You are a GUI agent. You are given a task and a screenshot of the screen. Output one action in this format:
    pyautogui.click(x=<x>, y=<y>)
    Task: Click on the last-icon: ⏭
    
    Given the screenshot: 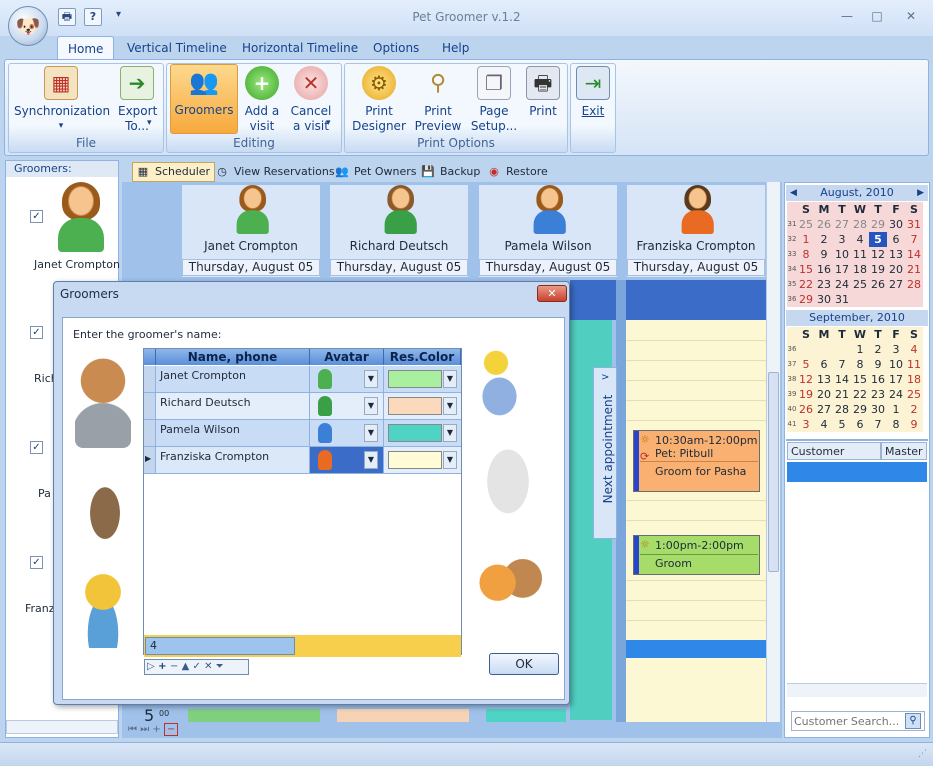 What is the action you would take?
    pyautogui.click(x=144, y=729)
    